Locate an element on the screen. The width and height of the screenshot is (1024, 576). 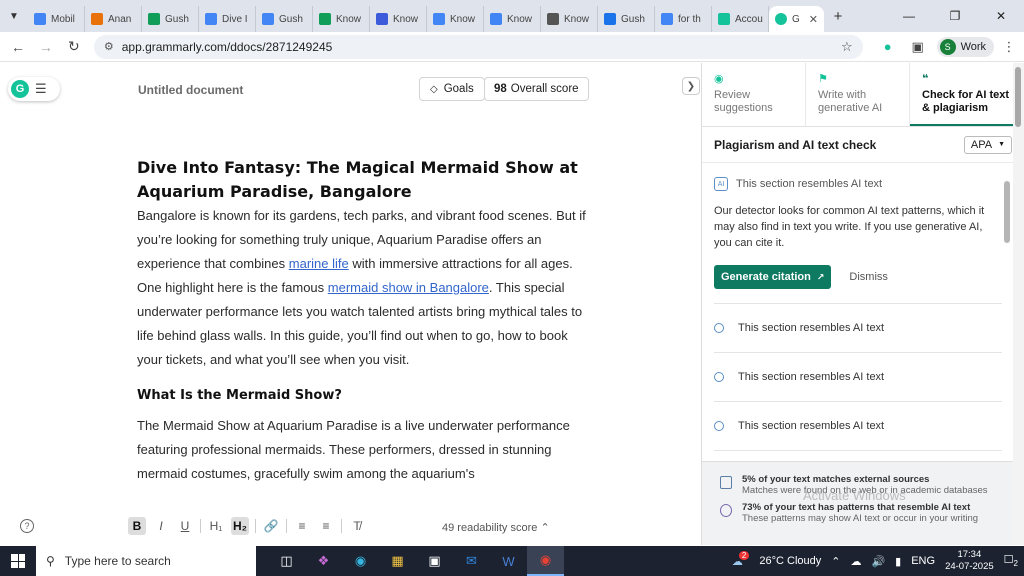
start-button is located at coordinates (18, 561).